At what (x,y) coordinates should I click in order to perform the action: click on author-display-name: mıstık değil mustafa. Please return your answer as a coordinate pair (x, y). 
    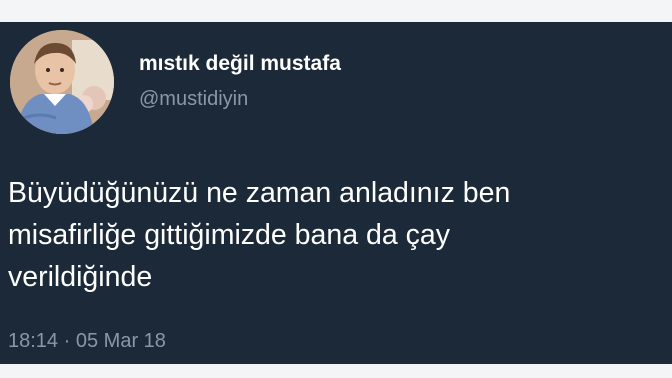
    Looking at the image, I should click on (240, 64).